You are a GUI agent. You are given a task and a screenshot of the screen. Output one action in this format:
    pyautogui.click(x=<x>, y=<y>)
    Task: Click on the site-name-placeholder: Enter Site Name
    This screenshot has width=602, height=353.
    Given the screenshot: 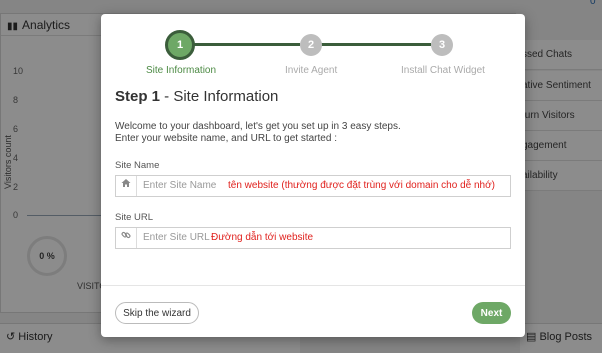 What is the action you would take?
    pyautogui.click(x=180, y=185)
    